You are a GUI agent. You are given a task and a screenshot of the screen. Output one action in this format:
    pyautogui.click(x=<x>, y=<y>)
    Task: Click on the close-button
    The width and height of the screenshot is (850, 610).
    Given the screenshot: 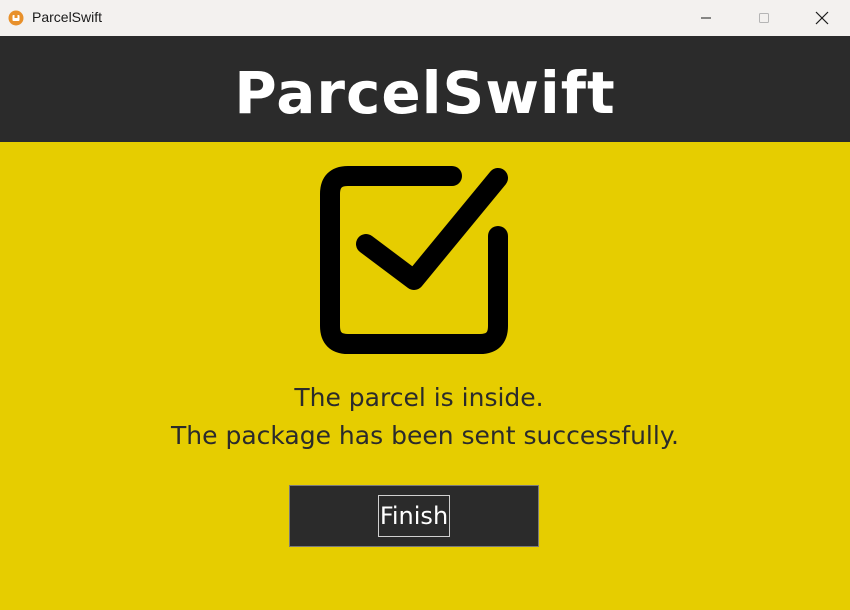 What is the action you would take?
    pyautogui.click(x=822, y=18)
    